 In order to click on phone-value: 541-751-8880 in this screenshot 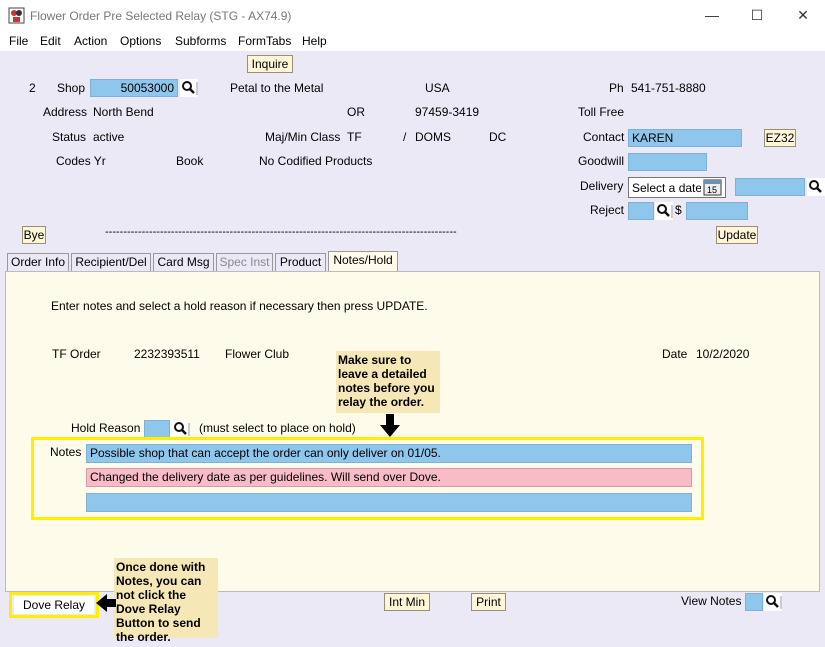, I will do `click(668, 88)`.